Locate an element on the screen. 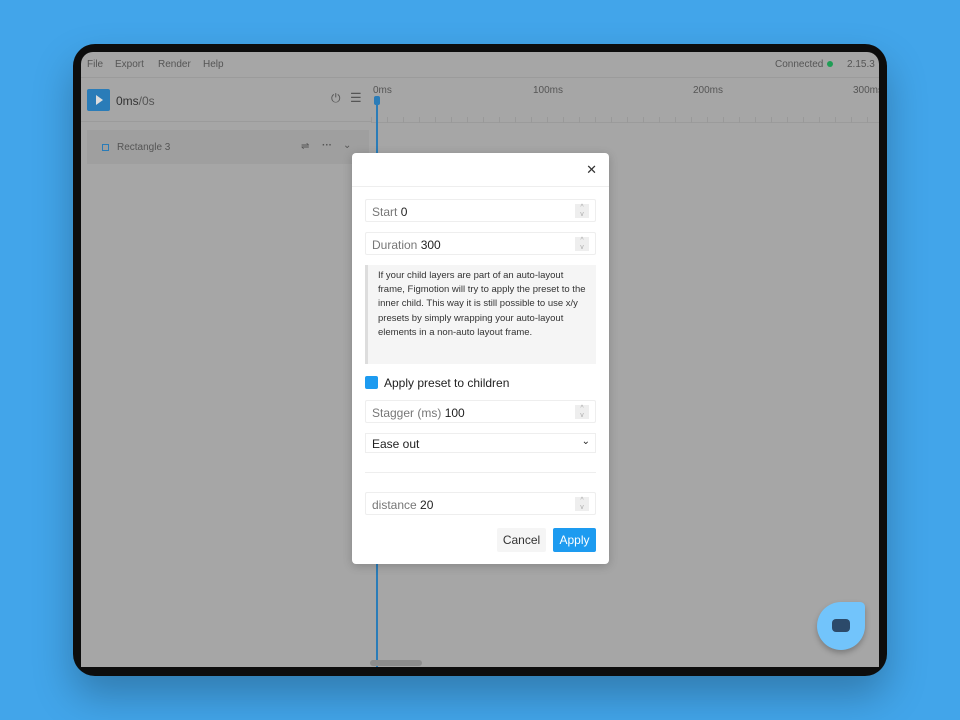 This screenshot has width=960, height=720. loop-icon: ⏻ is located at coordinates (336, 98).